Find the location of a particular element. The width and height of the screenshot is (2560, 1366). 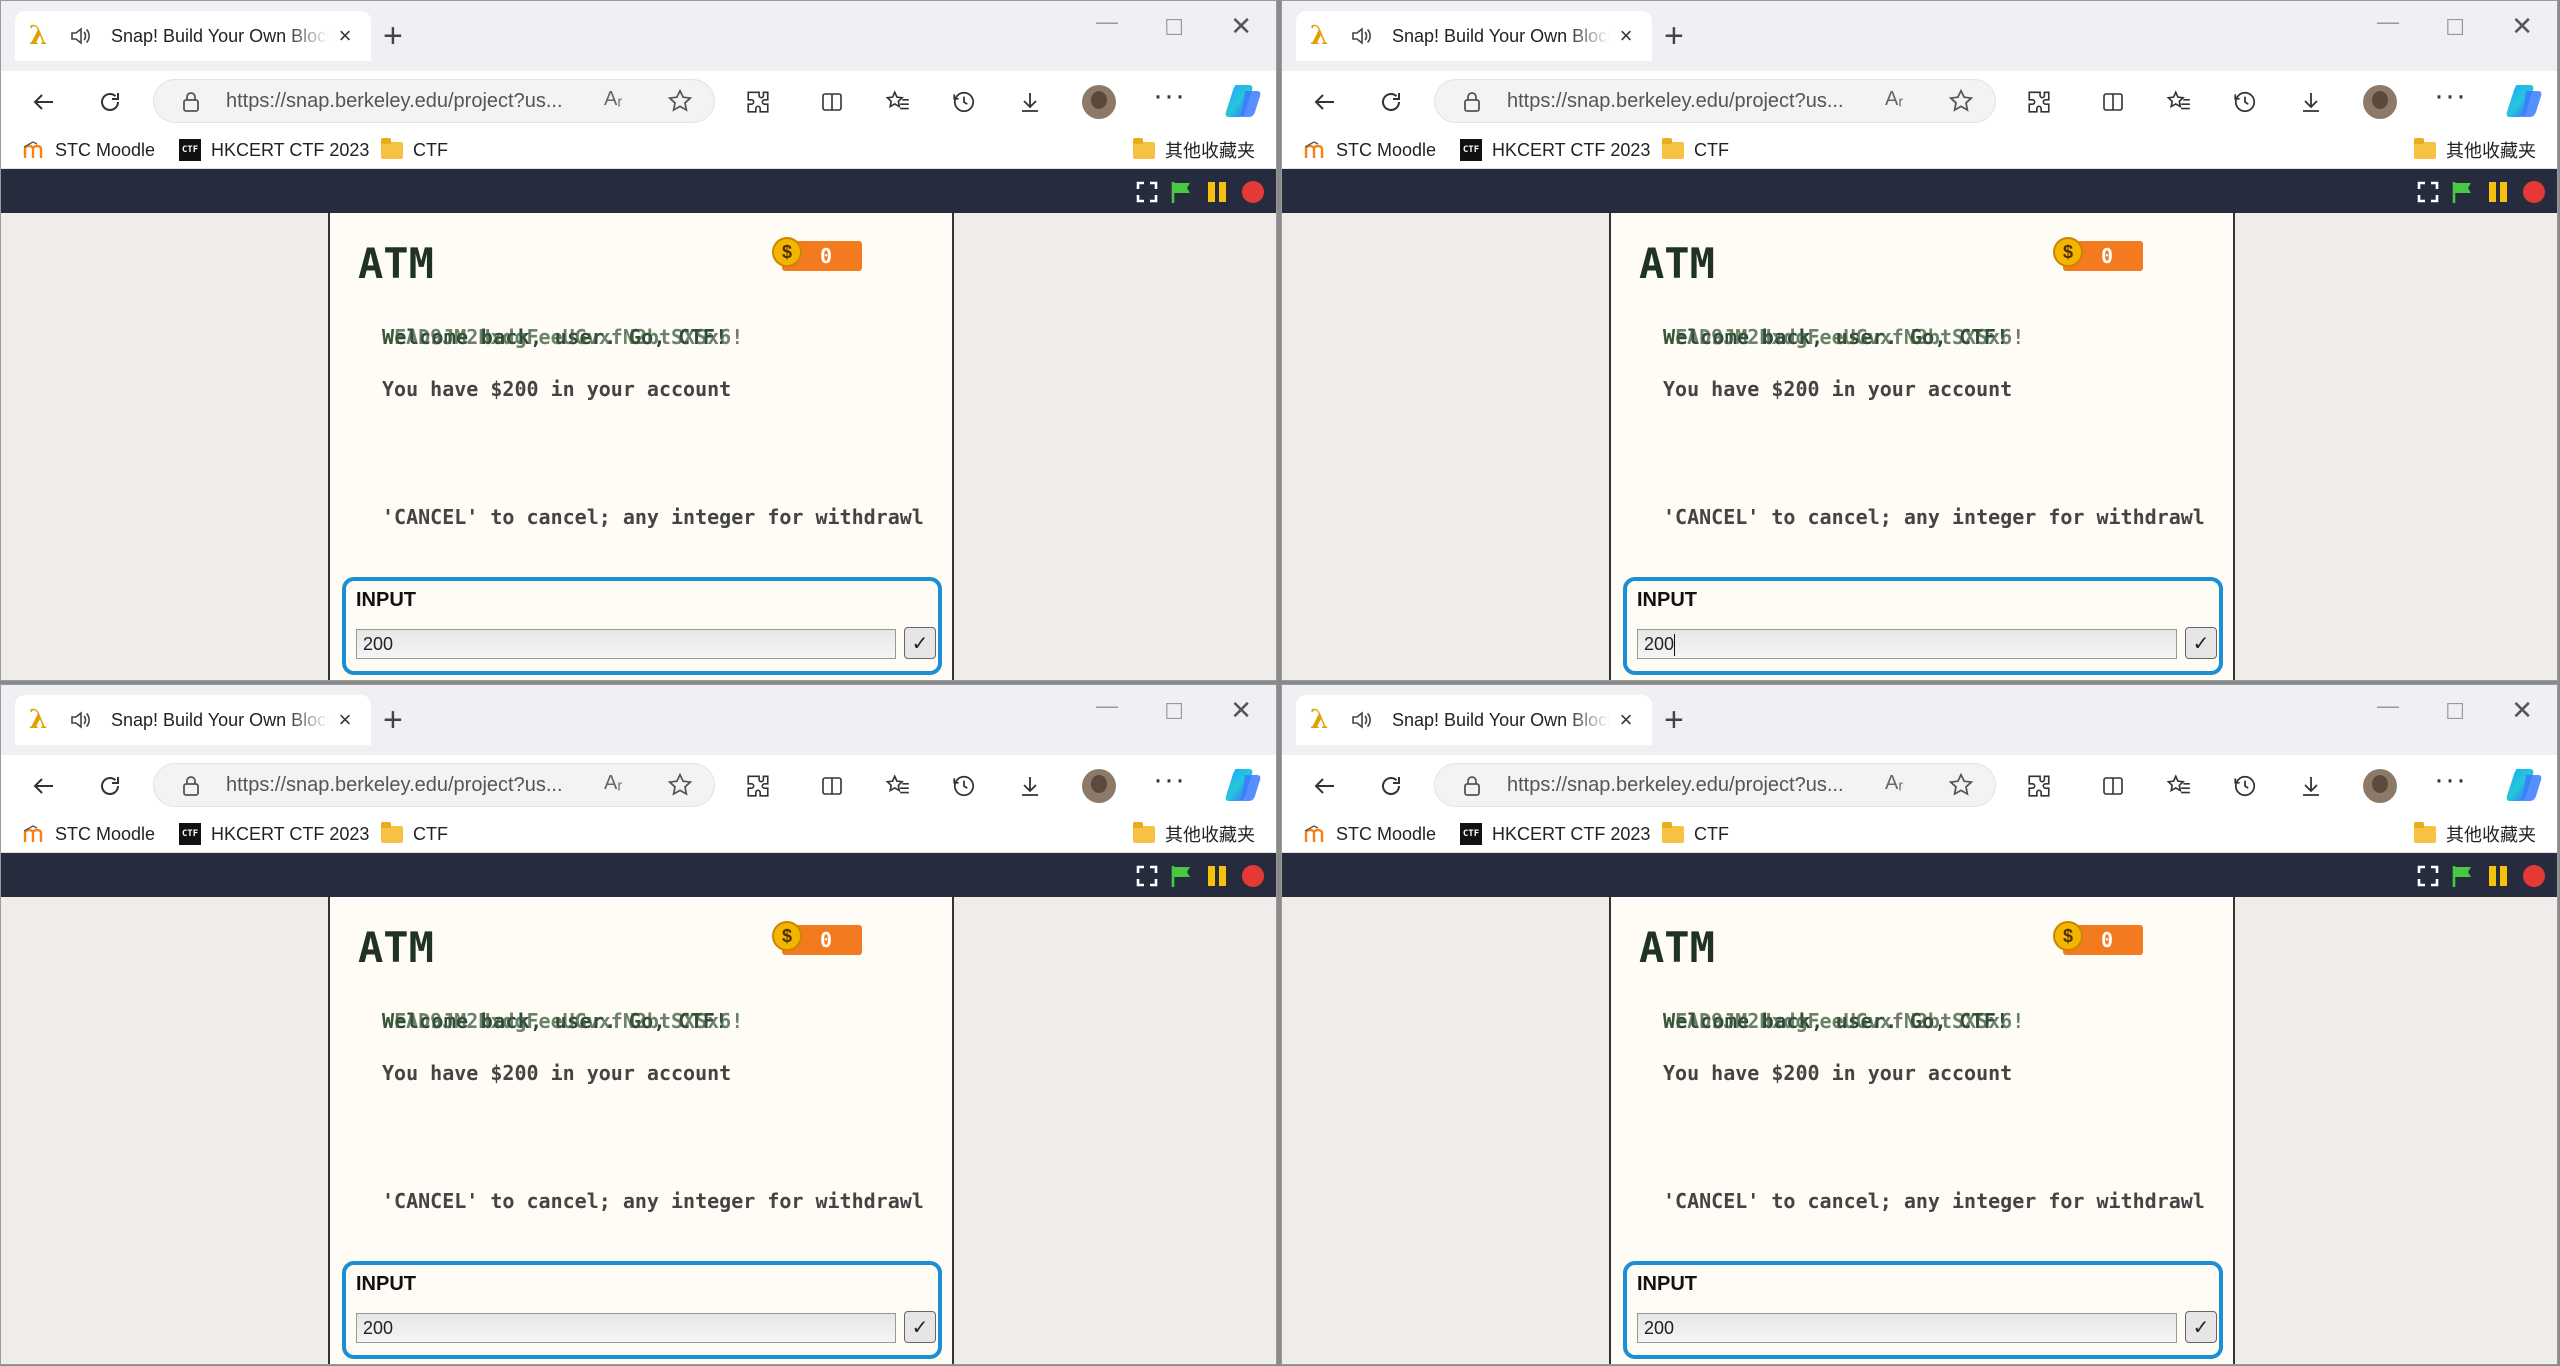

maximize-button: ☐ is located at coordinates (2455, 28).